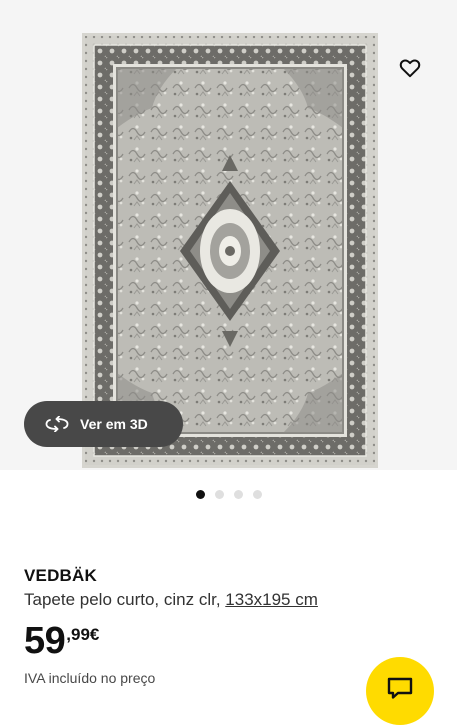  What do you see at coordinates (45, 641) in the screenshot?
I see `price-integer: 59` at bounding box center [45, 641].